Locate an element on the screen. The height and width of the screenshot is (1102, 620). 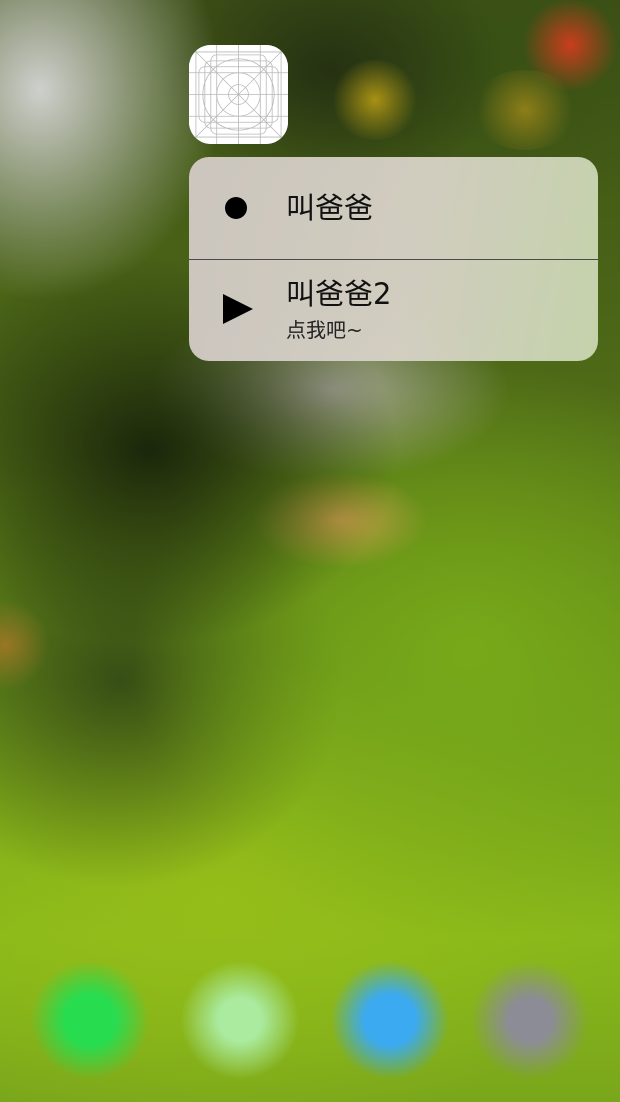
quick-action-item: 叫爸爸 is located at coordinates (393, 208).